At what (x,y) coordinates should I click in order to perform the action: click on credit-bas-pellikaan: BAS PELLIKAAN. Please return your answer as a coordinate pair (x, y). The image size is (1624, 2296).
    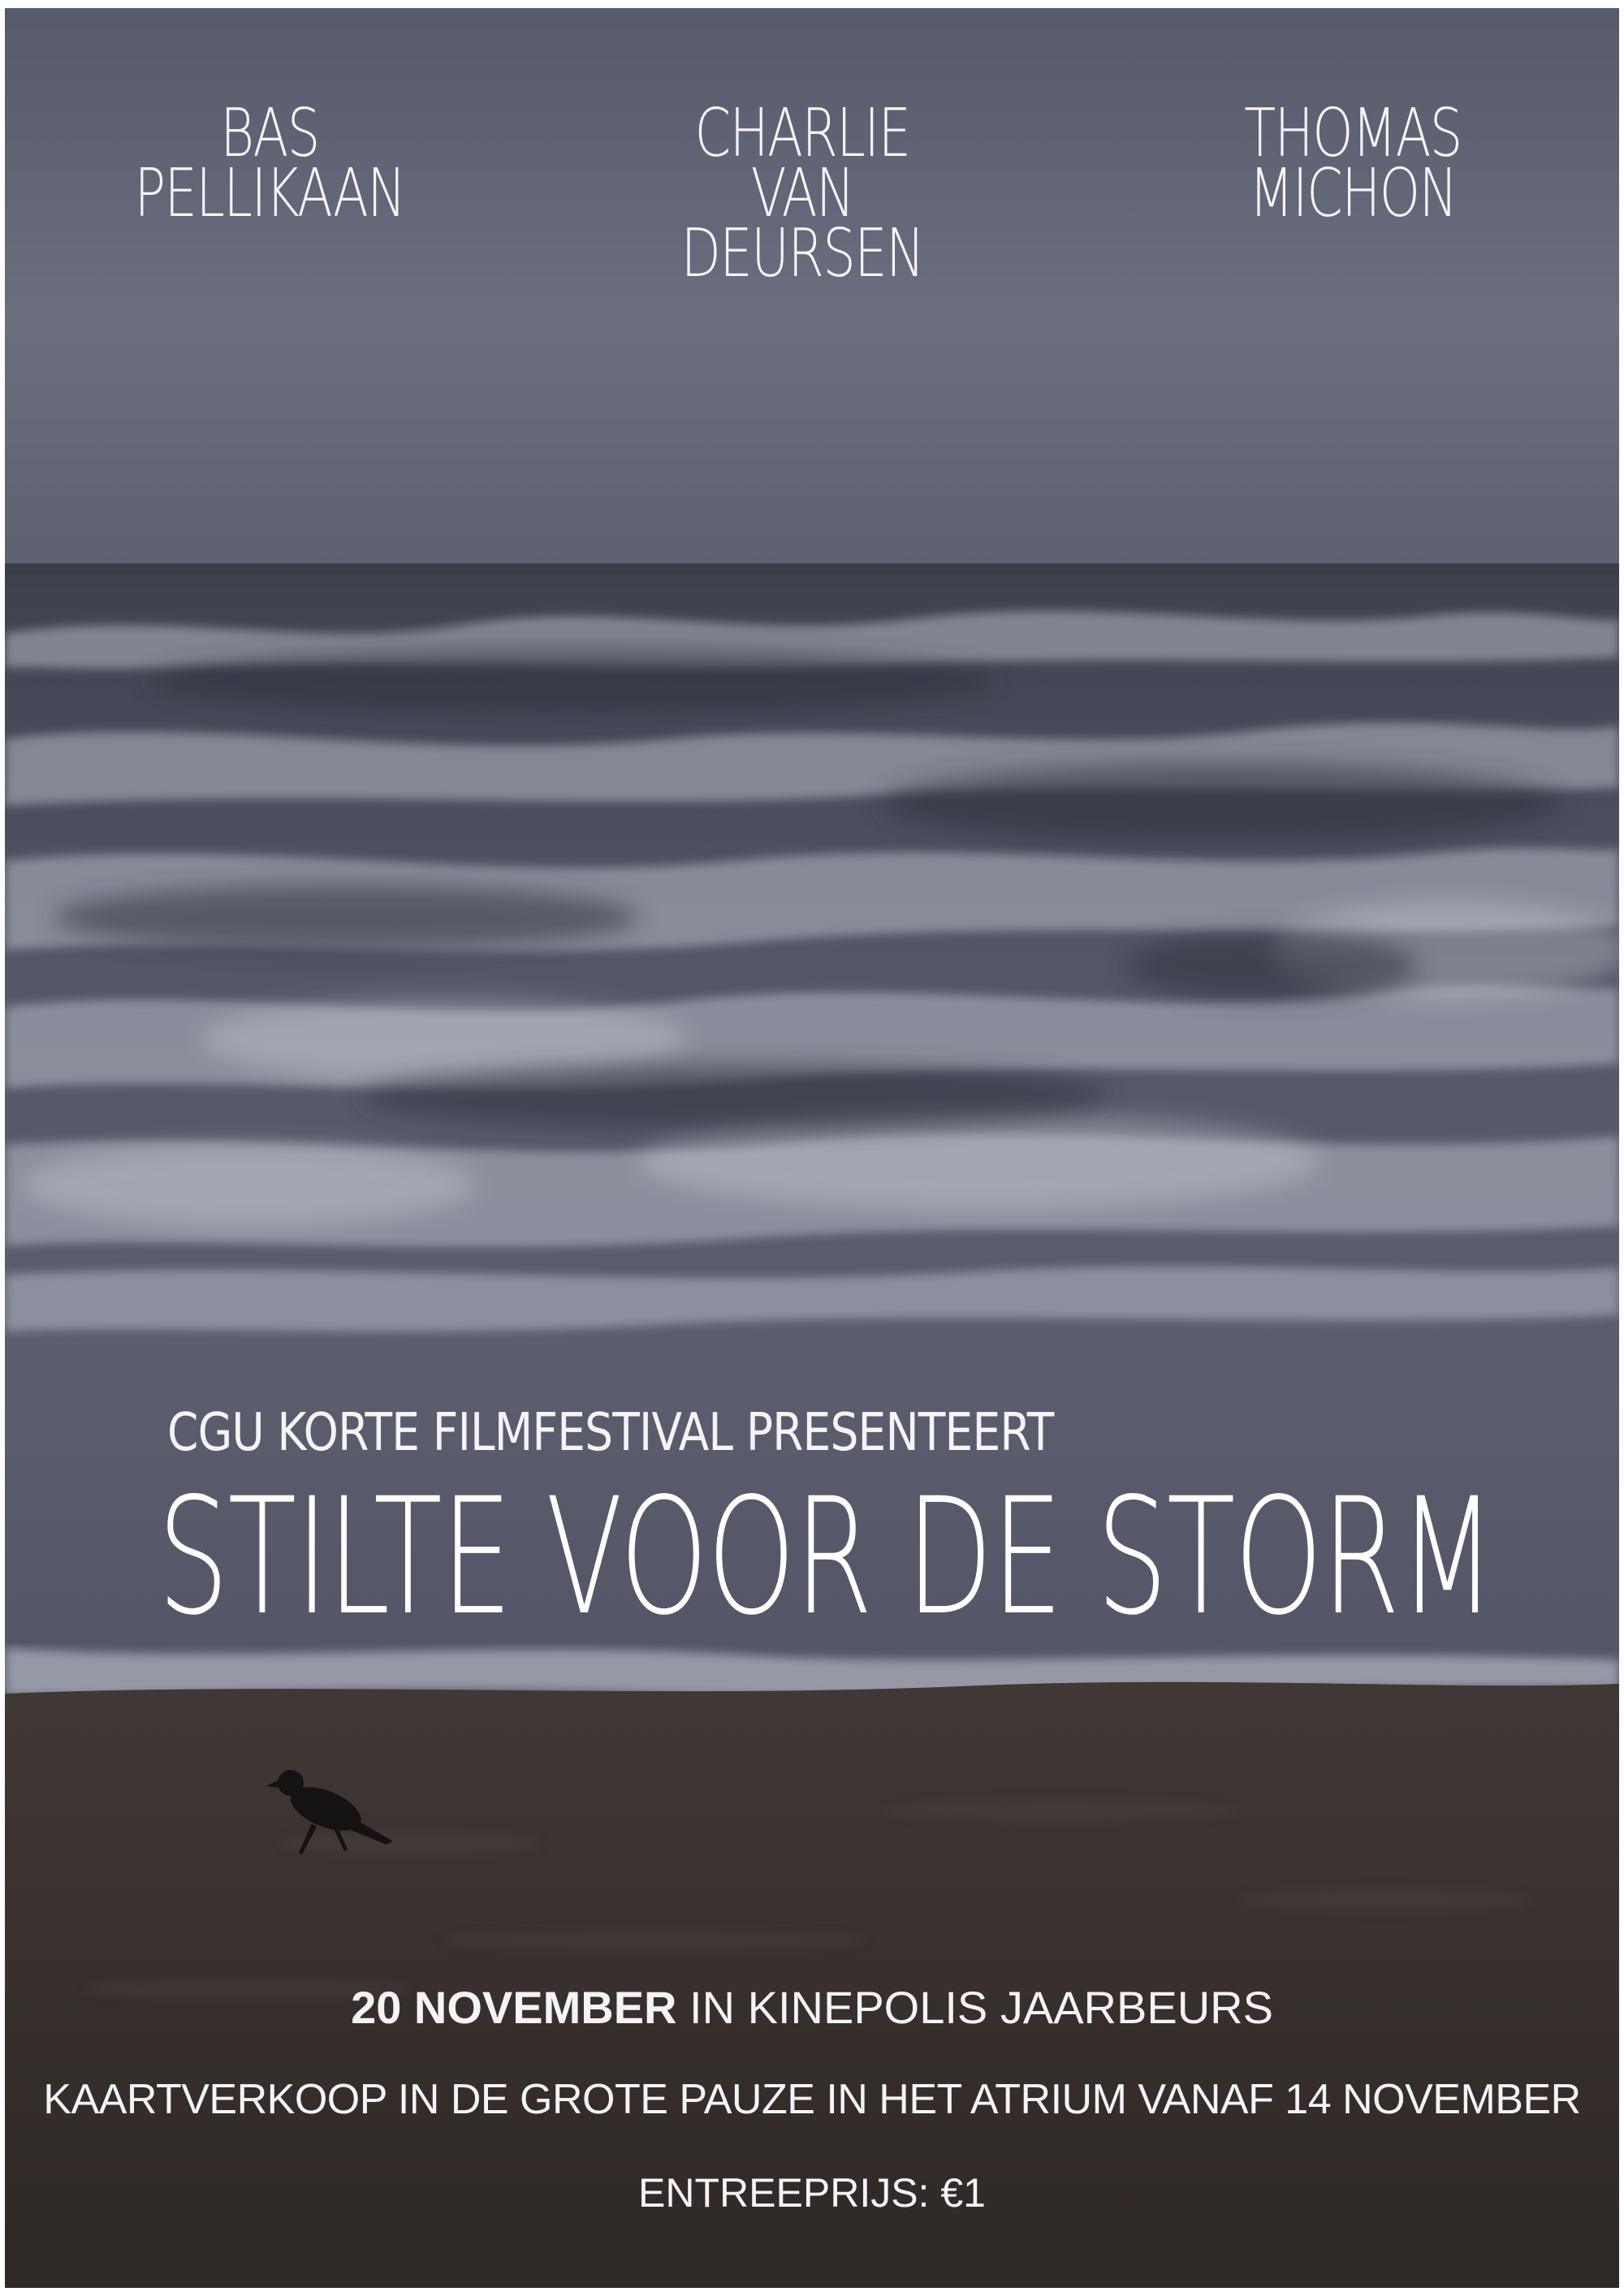
    Looking at the image, I should click on (270, 166).